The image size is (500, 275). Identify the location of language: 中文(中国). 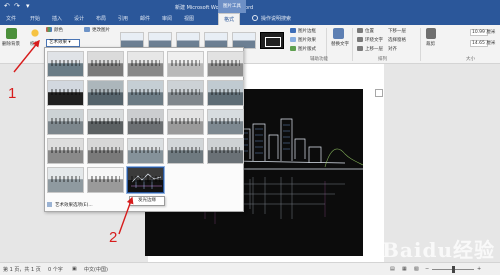
(96, 269).